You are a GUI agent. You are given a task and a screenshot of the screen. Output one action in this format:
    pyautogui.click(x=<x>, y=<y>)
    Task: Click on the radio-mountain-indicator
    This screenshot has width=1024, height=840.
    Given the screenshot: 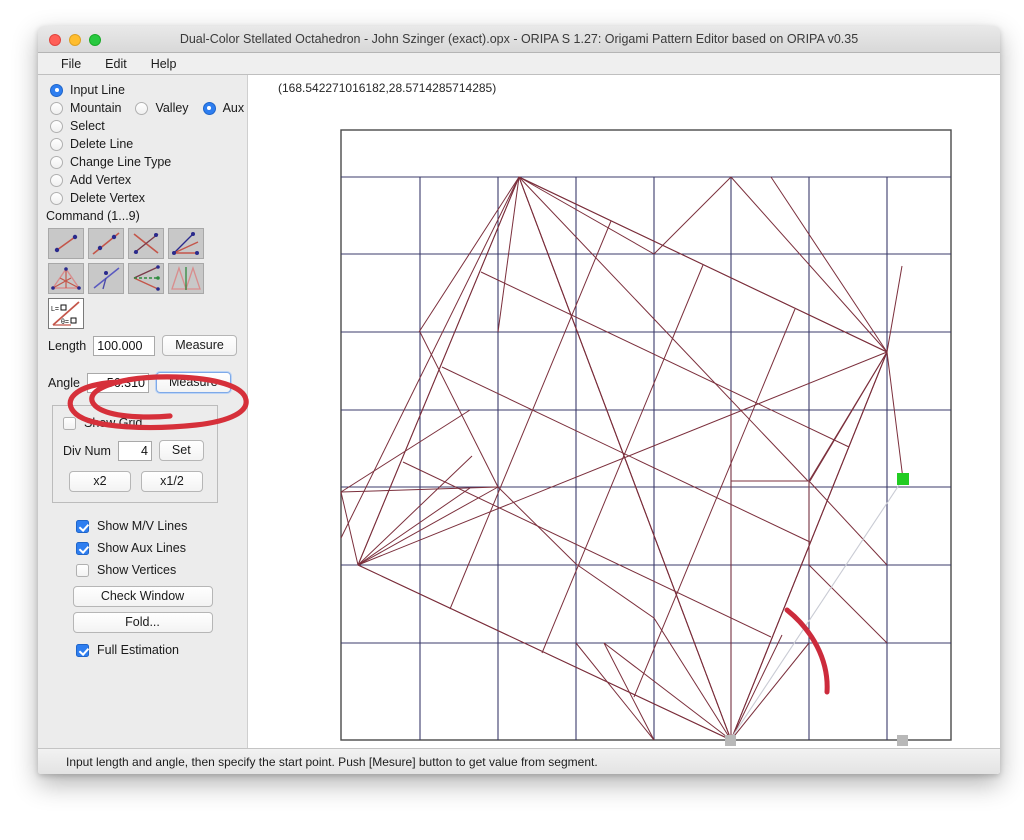 What is the action you would take?
    pyautogui.click(x=56, y=108)
    